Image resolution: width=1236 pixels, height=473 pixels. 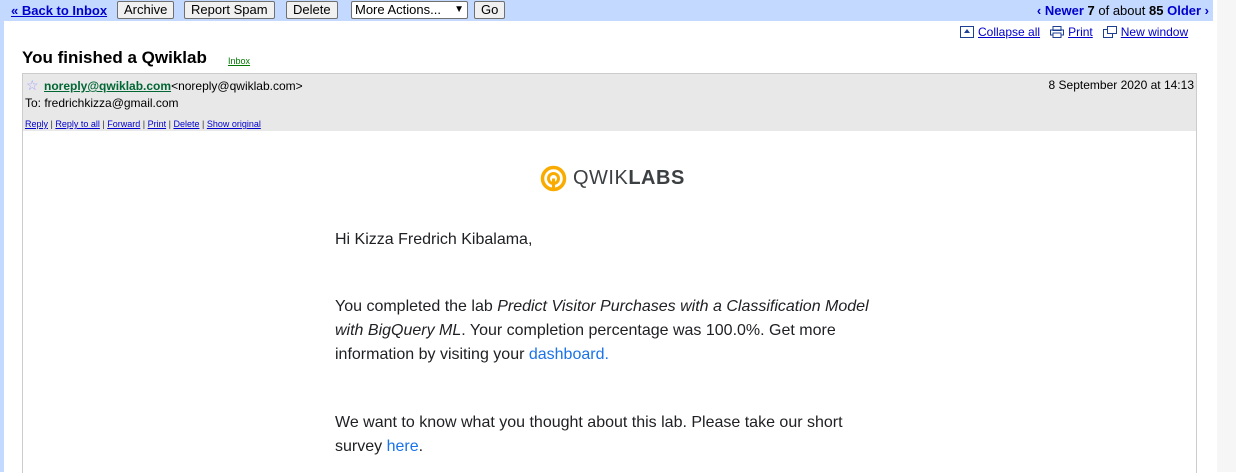 I want to click on p2-end: ., so click(x=421, y=446).